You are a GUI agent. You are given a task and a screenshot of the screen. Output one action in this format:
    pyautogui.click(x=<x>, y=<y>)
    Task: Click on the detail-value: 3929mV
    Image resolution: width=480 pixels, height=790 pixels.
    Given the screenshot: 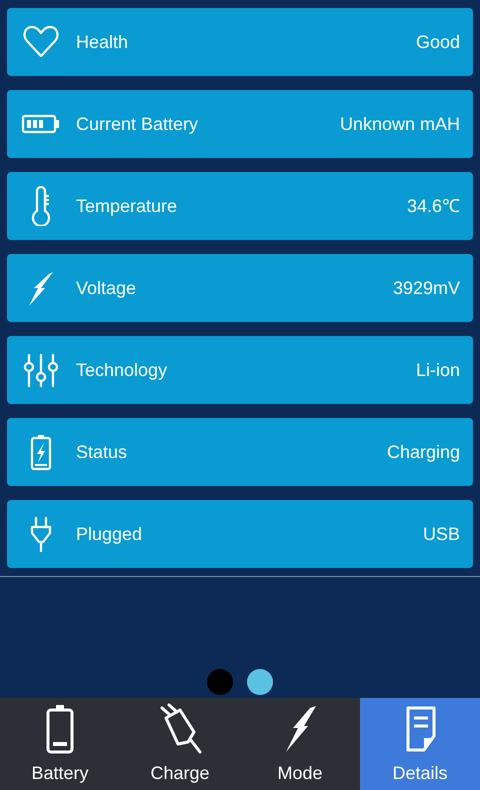 What is the action you would take?
    pyautogui.click(x=426, y=288)
    